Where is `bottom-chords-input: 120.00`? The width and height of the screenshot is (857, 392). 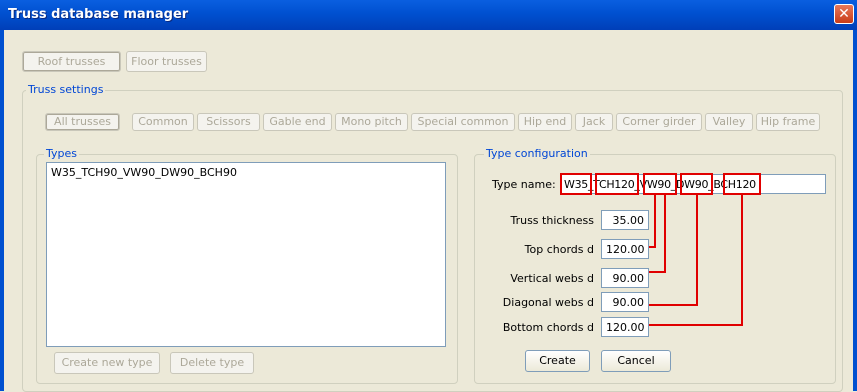
bottom-chords-input: 120.00 is located at coordinates (625, 327).